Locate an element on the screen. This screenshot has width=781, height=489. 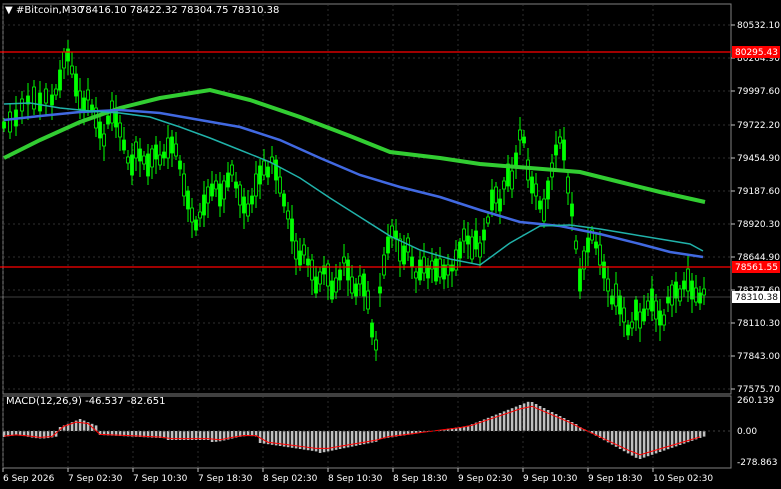
time-tick-label: 8 Sep 10:30 is located at coordinates (355, 479).